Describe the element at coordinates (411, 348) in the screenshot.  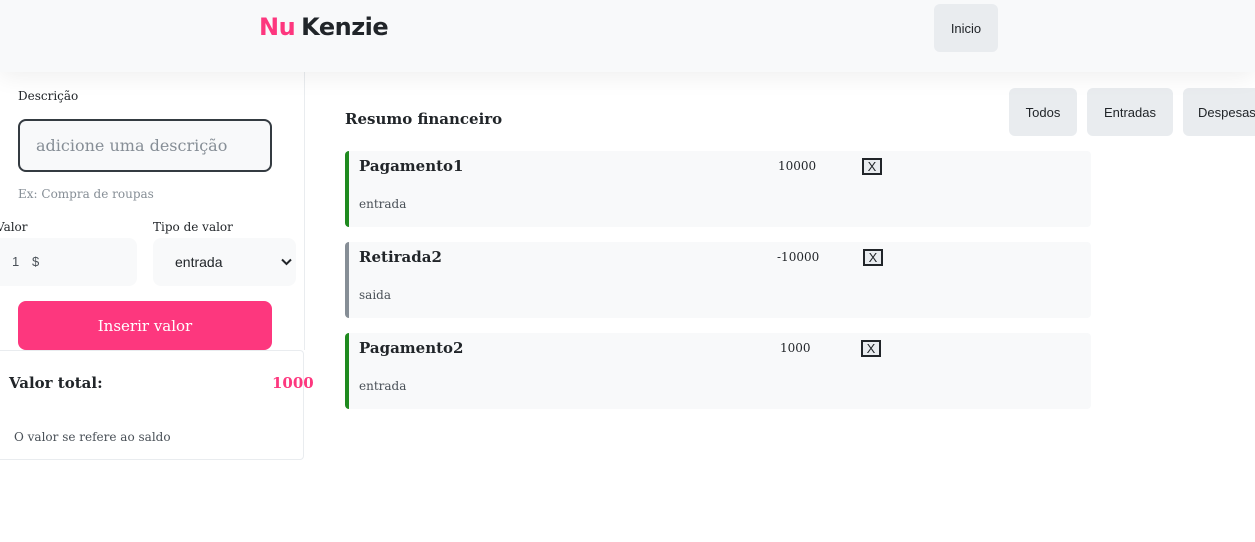
I see `transaction-name: Pagamento2` at that location.